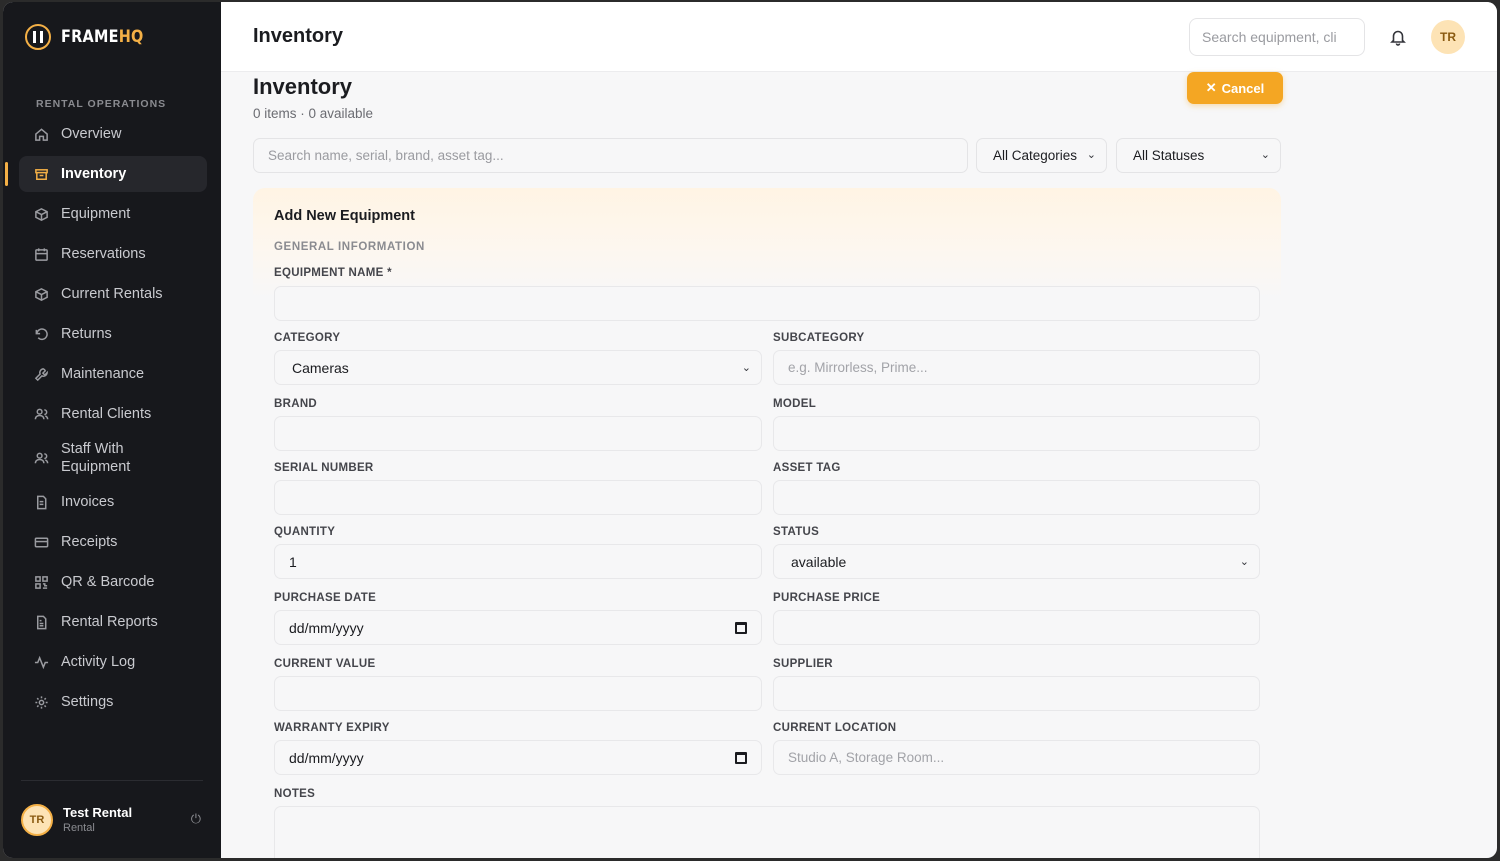 Image resolution: width=1500 pixels, height=861 pixels. Describe the element at coordinates (94, 174) in the screenshot. I see `sidebar-item-label: Inventory` at that location.